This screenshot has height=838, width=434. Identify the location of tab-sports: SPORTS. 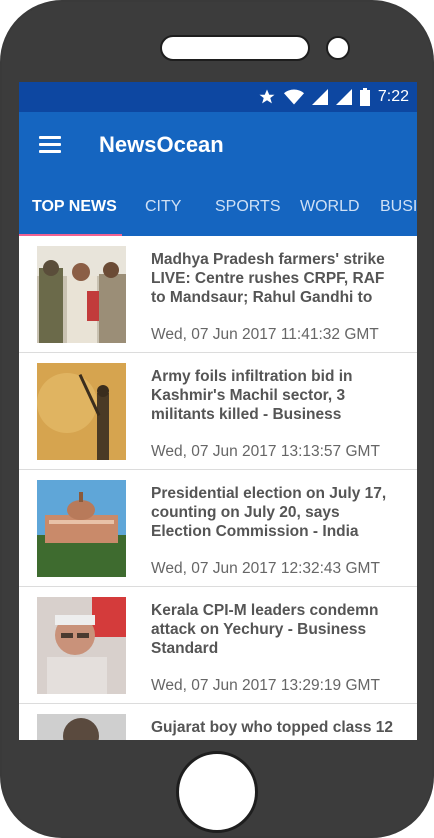
(248, 207).